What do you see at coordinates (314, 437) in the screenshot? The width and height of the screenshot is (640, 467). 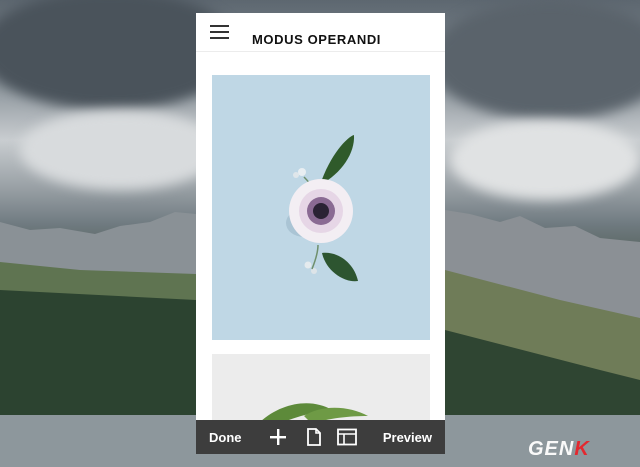 I see `page-icon` at bounding box center [314, 437].